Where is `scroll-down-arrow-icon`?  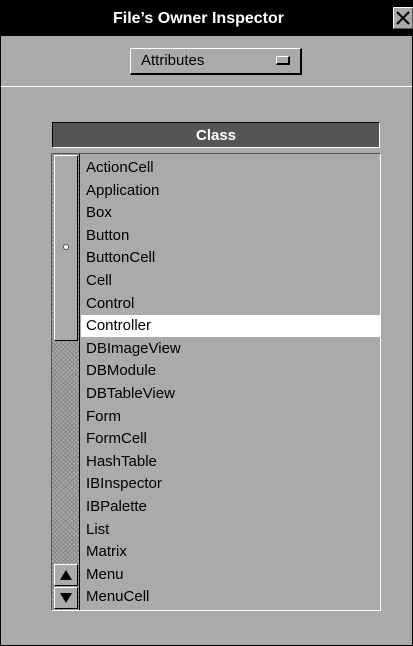 scroll-down-arrow-icon is located at coordinates (66, 598).